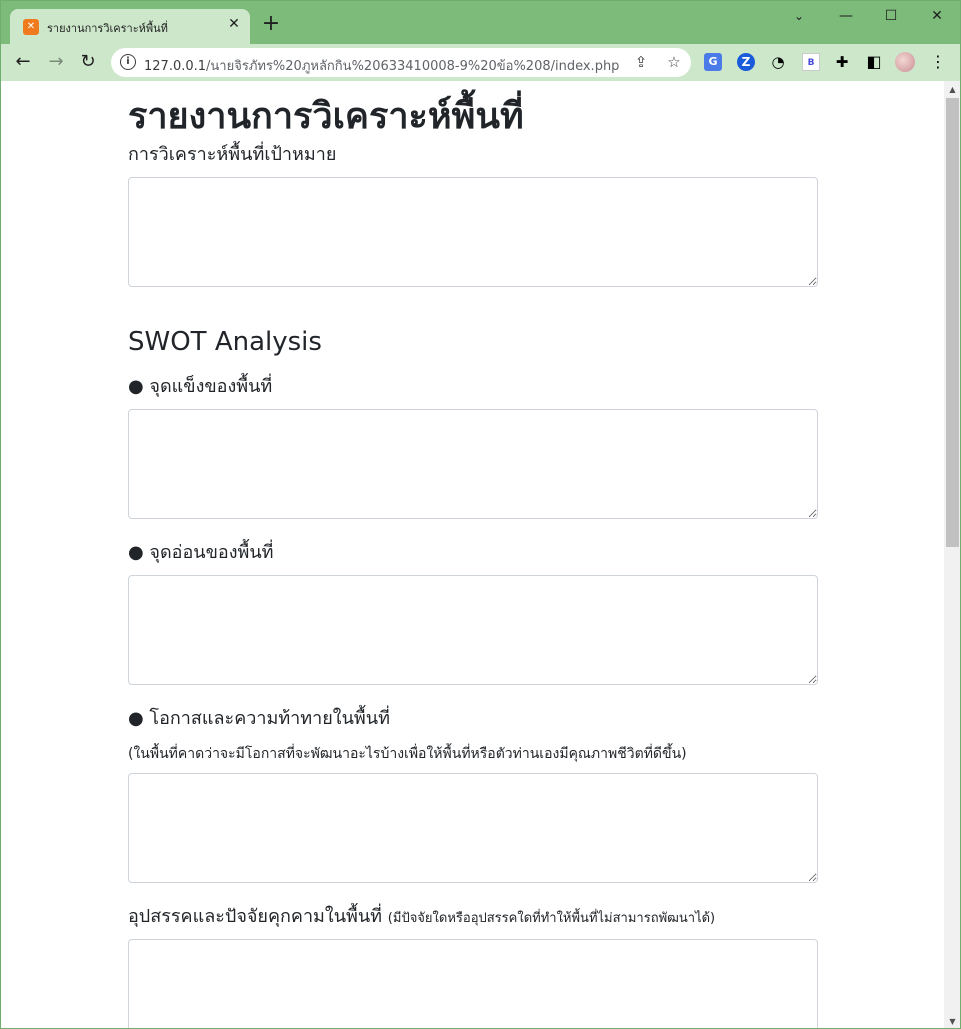 This screenshot has width=961, height=1029. Describe the element at coordinates (713, 62) in the screenshot. I see `translate-extension-icon: G` at that location.